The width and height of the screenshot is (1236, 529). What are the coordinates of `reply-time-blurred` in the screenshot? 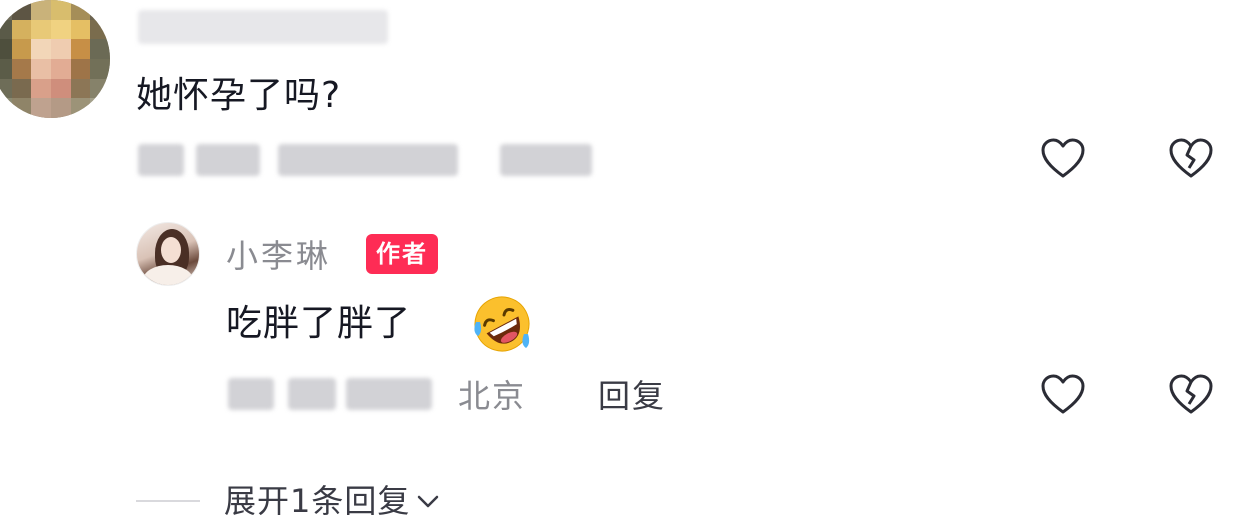 It's located at (251, 394).